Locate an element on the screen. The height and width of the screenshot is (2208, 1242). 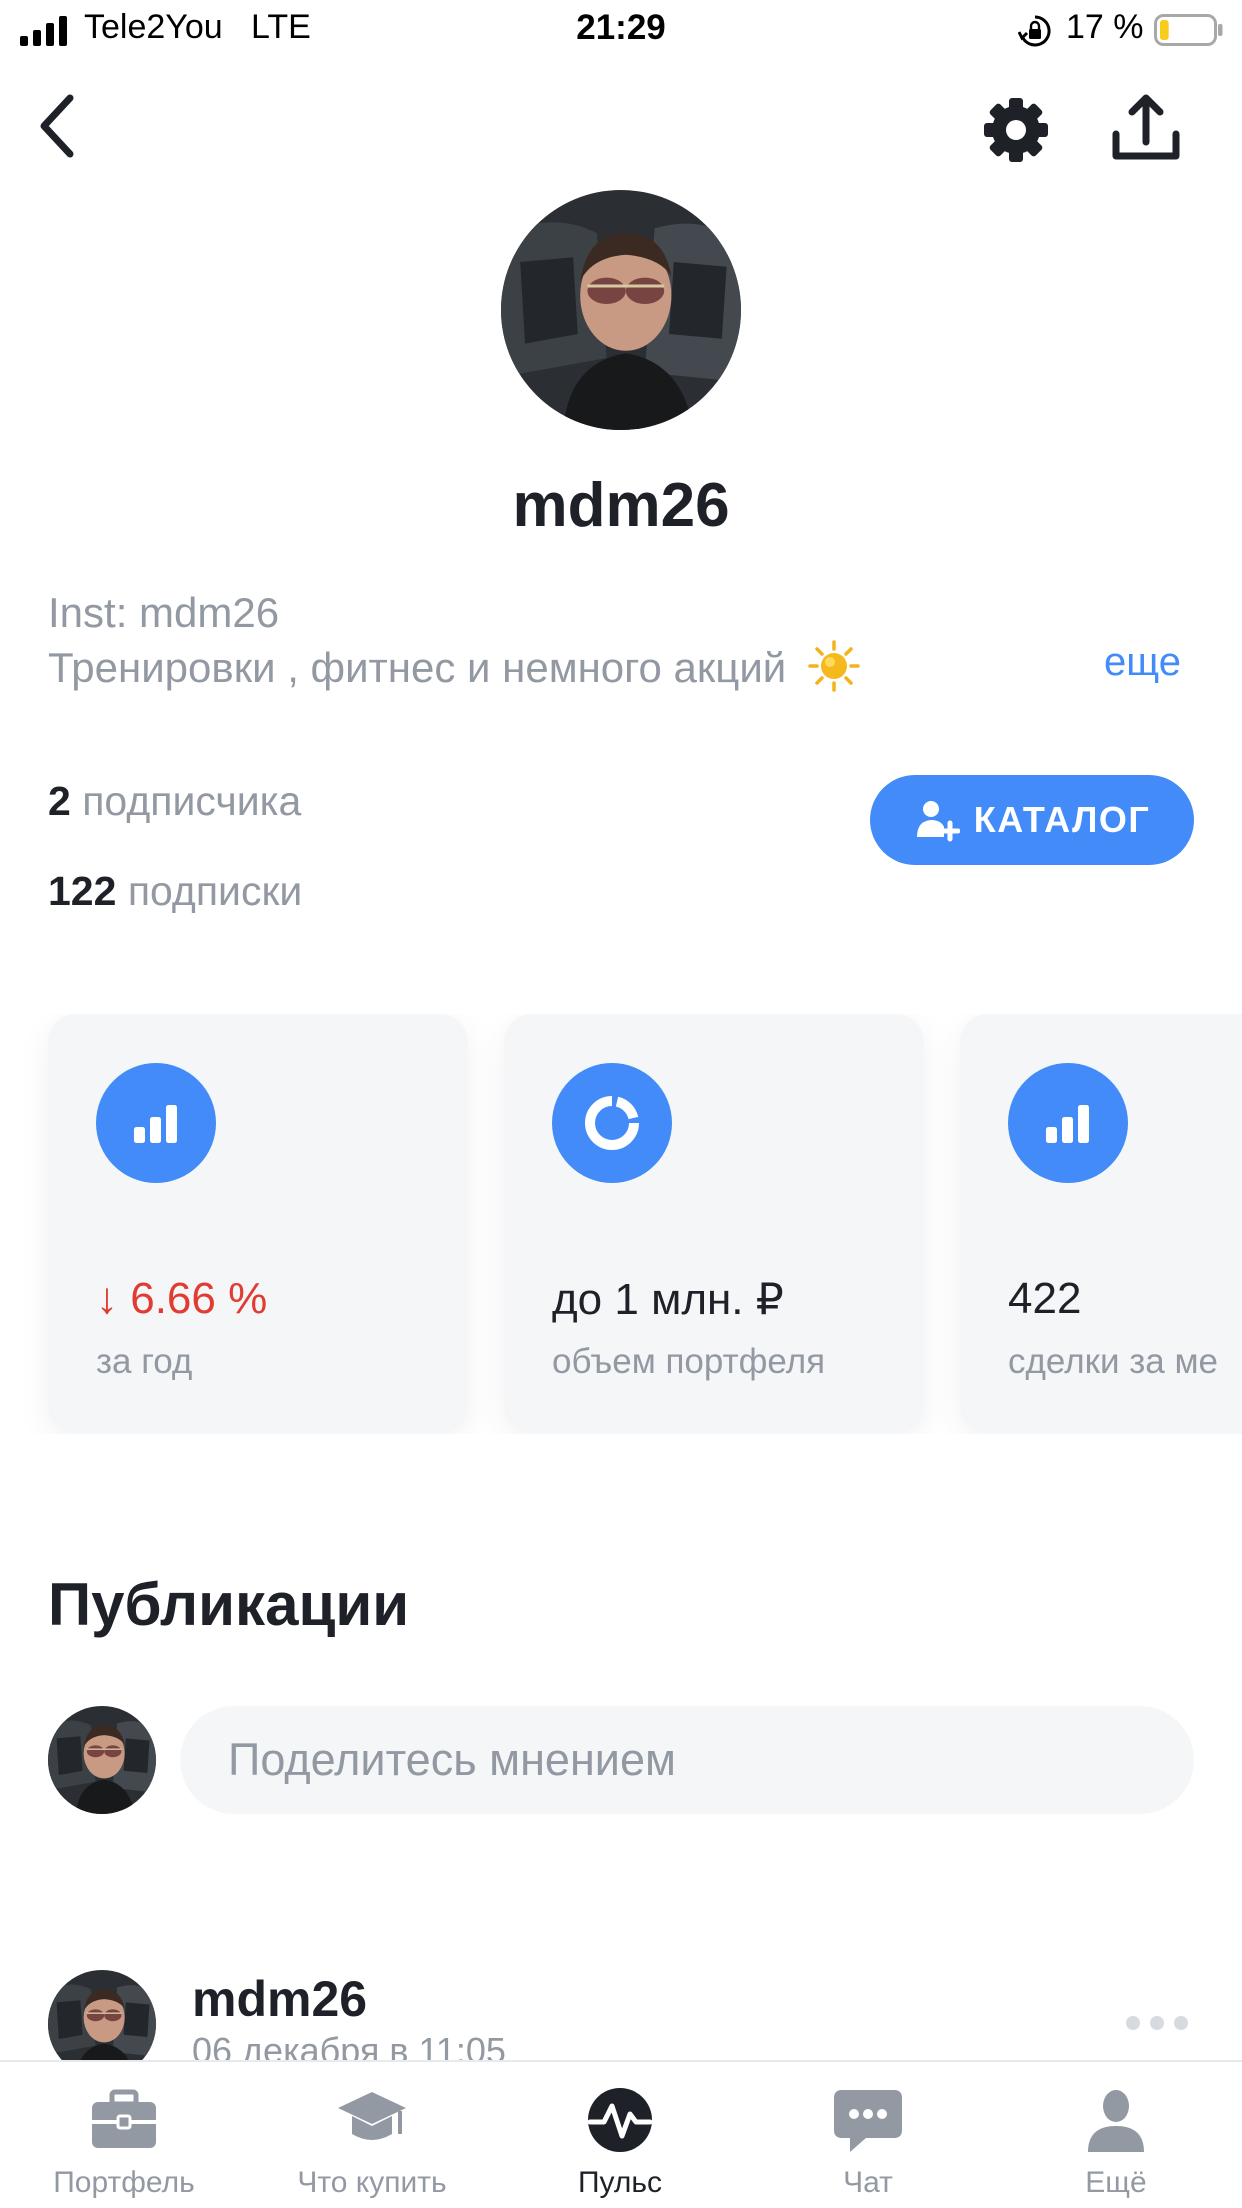
tab-bar: Портфель Что купить Пульс Чат Ещё is located at coordinates (621, 2134).